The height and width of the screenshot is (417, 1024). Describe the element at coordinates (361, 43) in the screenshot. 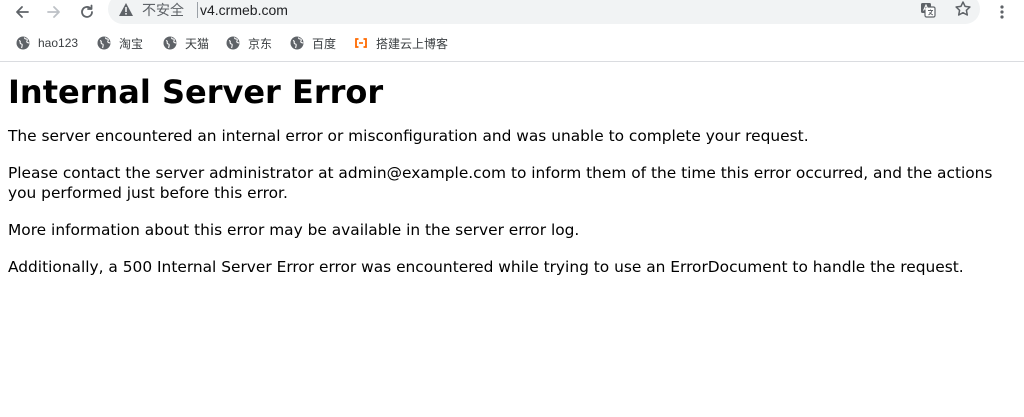

I see `aliyun-cloud-icon` at that location.